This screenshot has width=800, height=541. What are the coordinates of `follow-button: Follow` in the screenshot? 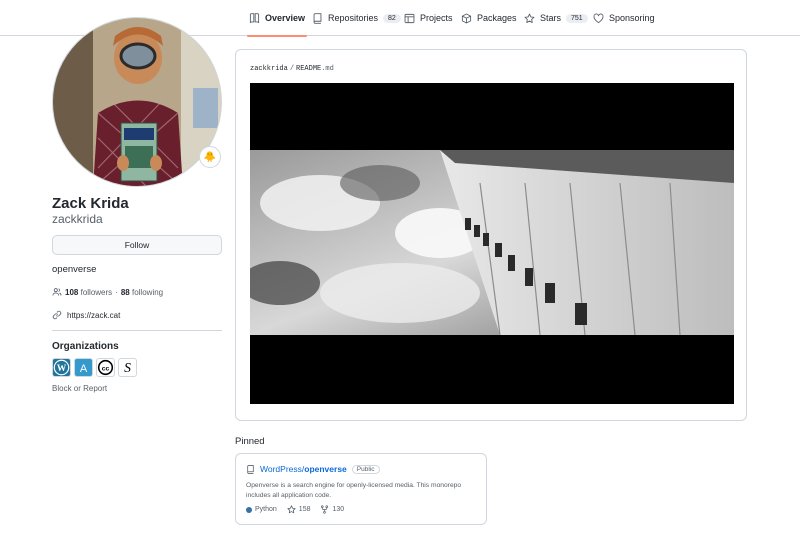 It's located at (137, 245).